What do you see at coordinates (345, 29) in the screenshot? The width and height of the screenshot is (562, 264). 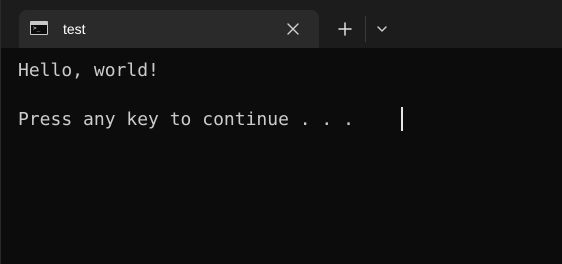 I see `plus-icon` at bounding box center [345, 29].